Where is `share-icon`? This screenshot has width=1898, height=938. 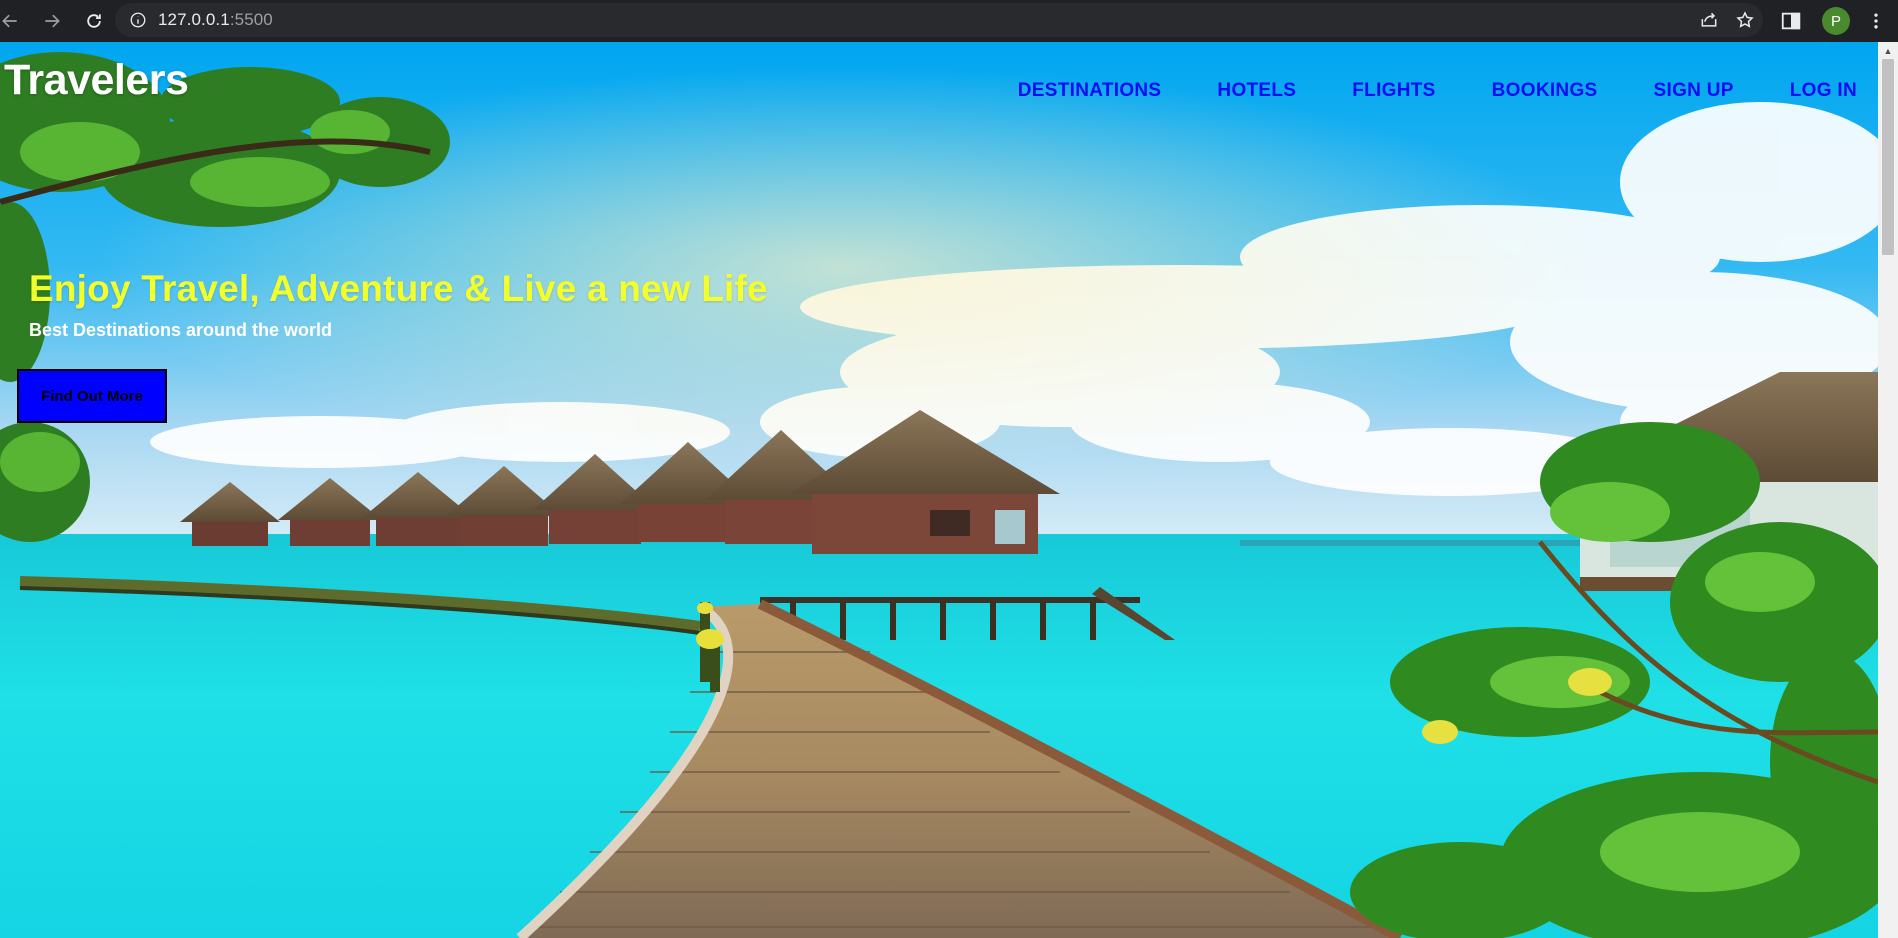
share-icon is located at coordinates (1709, 19).